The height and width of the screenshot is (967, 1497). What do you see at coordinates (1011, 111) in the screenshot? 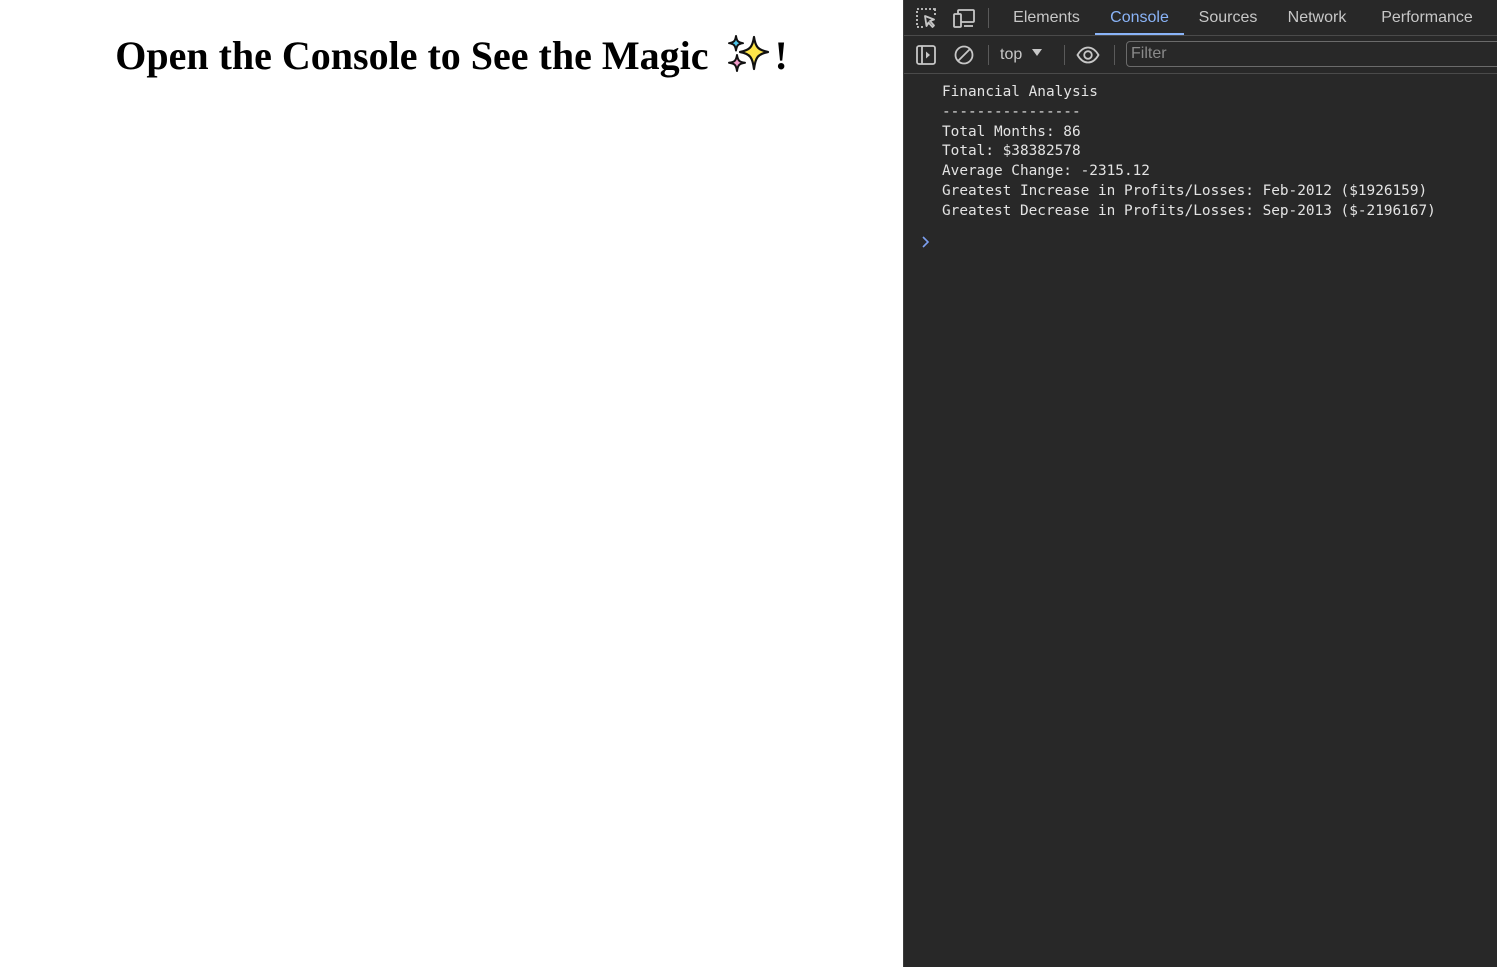
I see `console-log-line: ----------------` at bounding box center [1011, 111].